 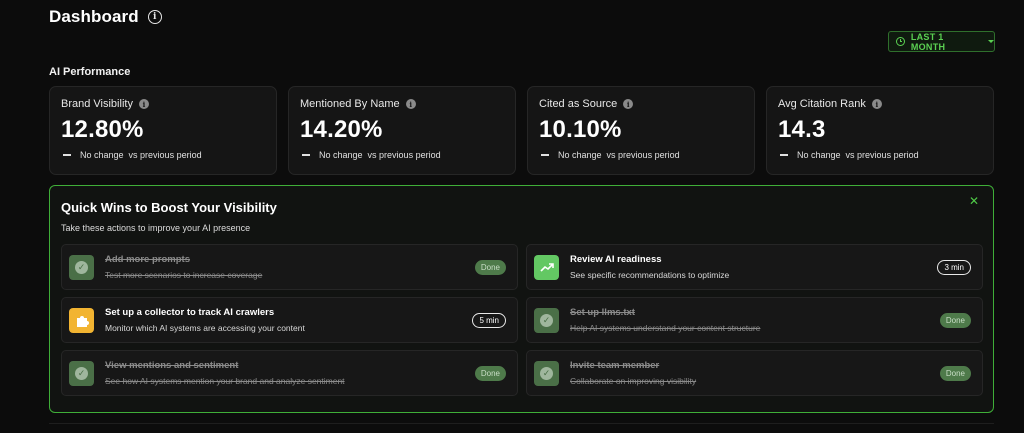 I want to click on page-header: Dashboard i, so click(x=105, y=17).